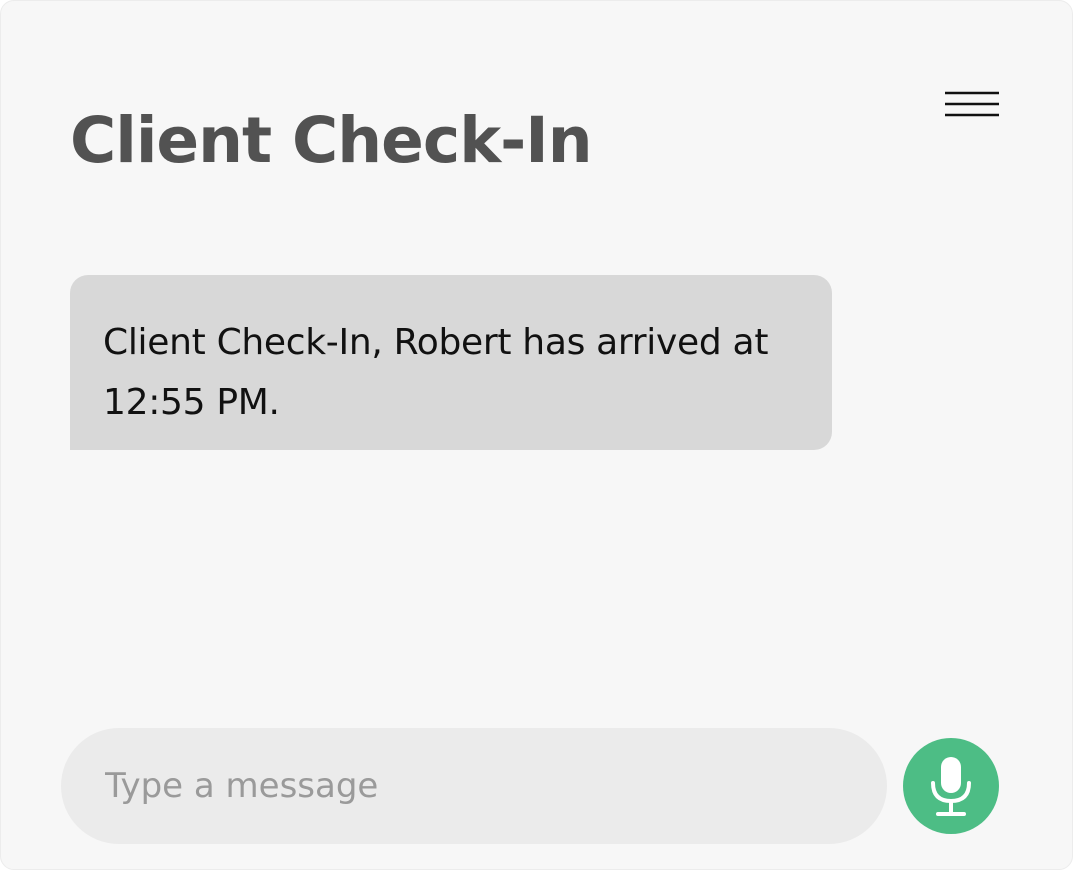 The image size is (1075, 872). I want to click on message-input, so click(475, 786).